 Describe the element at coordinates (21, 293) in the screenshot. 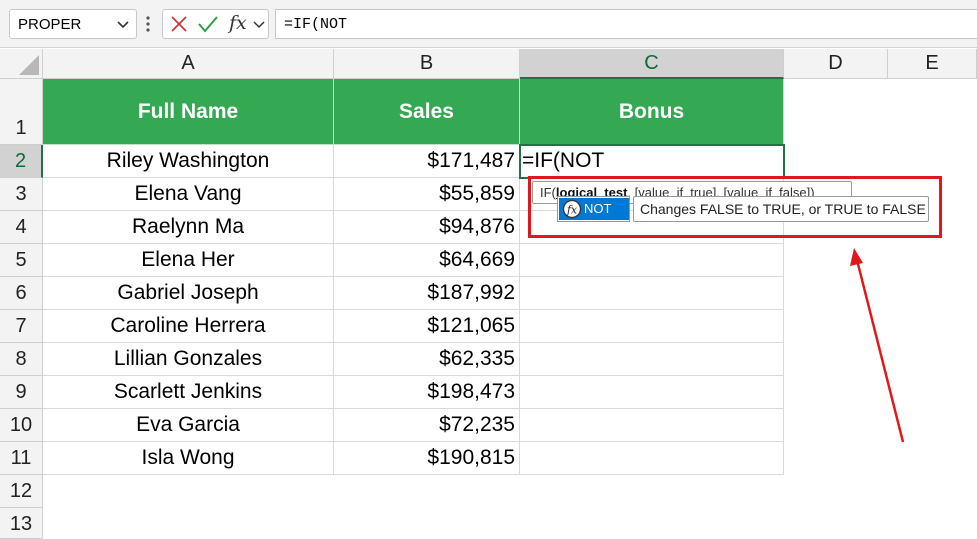

I see `row-header-6: 6` at that location.